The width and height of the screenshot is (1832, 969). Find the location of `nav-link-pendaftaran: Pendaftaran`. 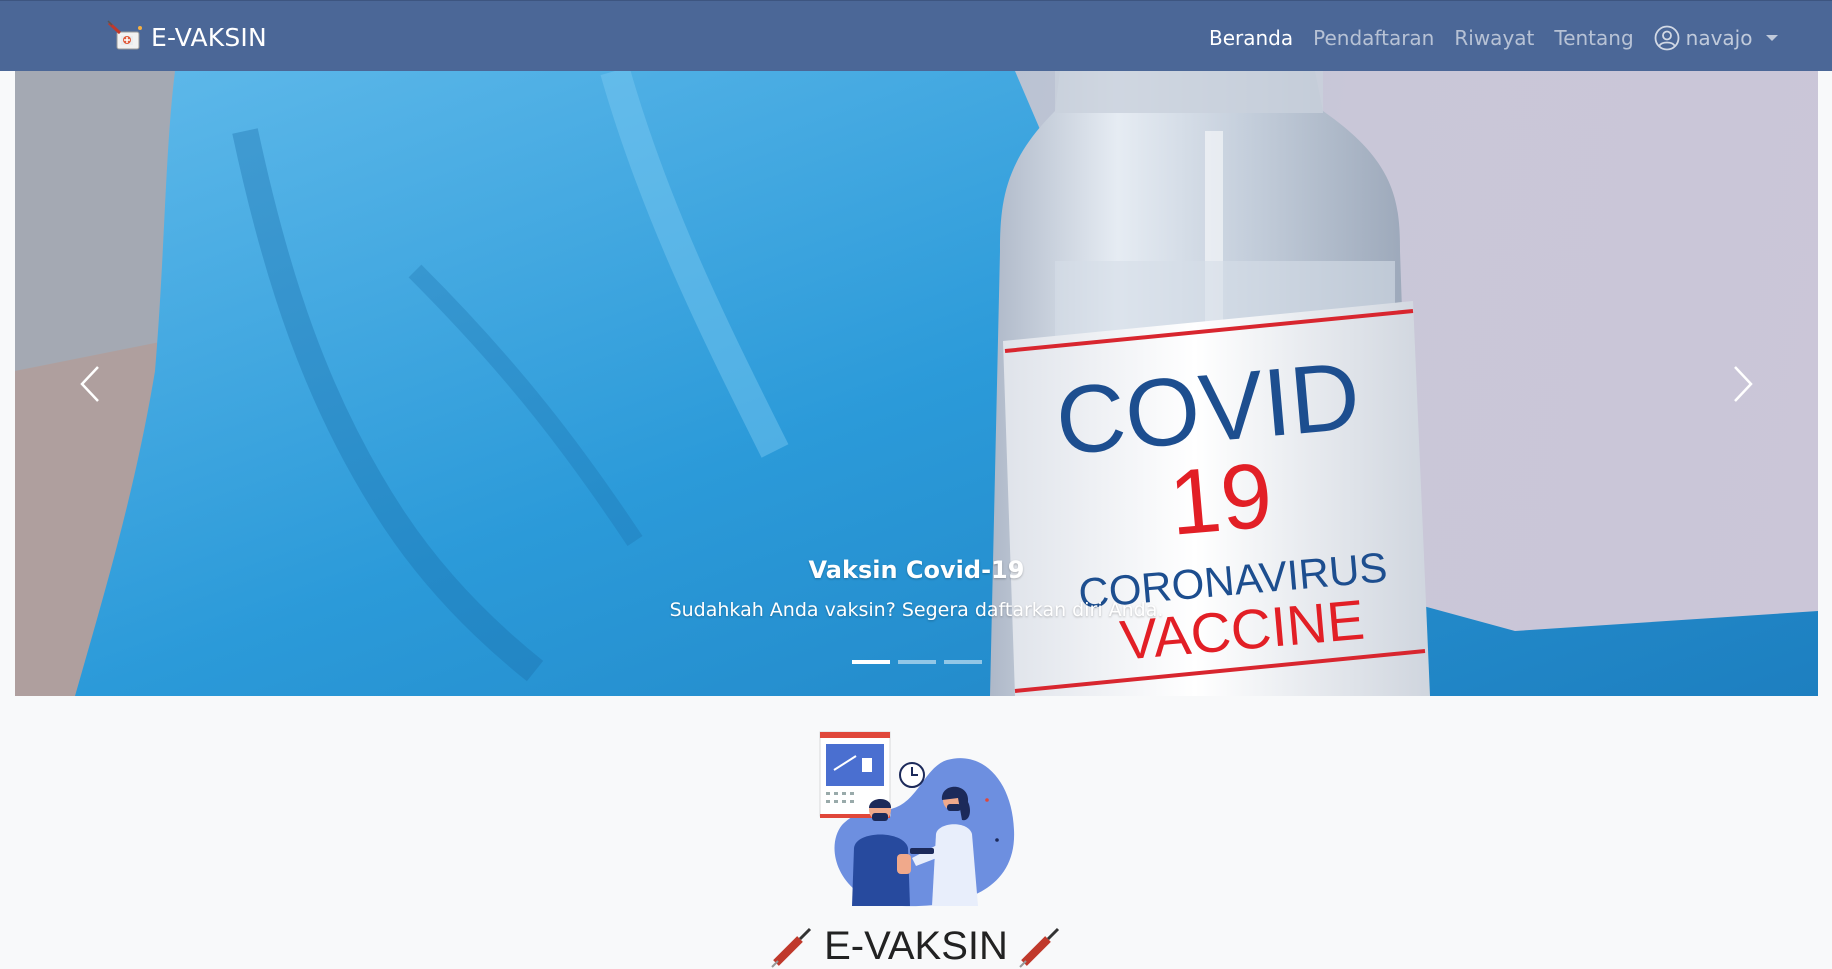

nav-link-pendaftaran: Pendaftaran is located at coordinates (1373, 38).